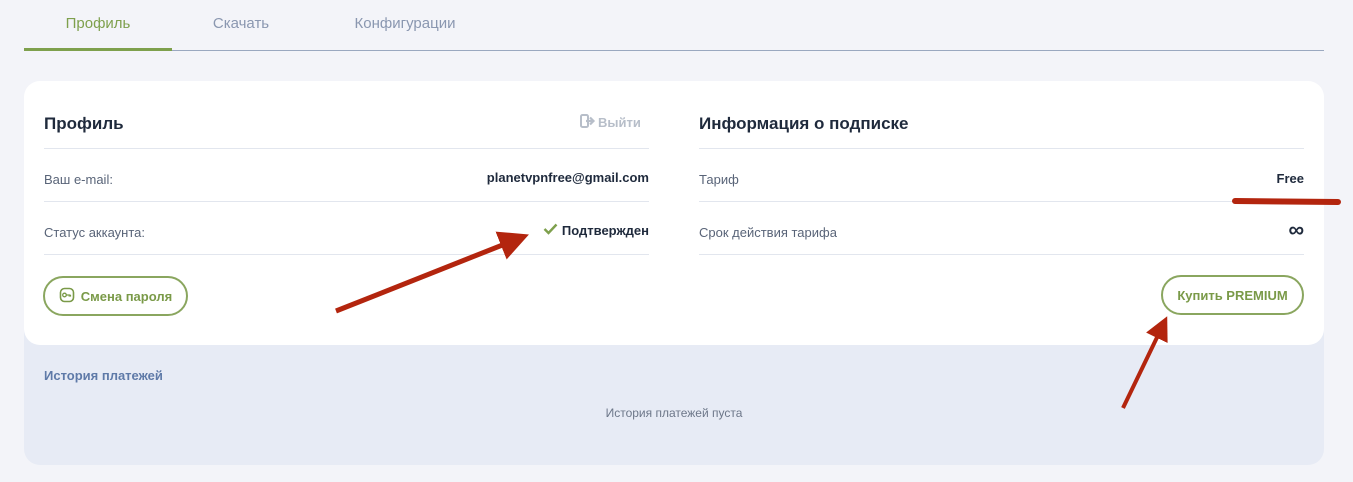 The image size is (1353, 482). I want to click on email-value: planetvpnfree@gmail.com, so click(567, 177).